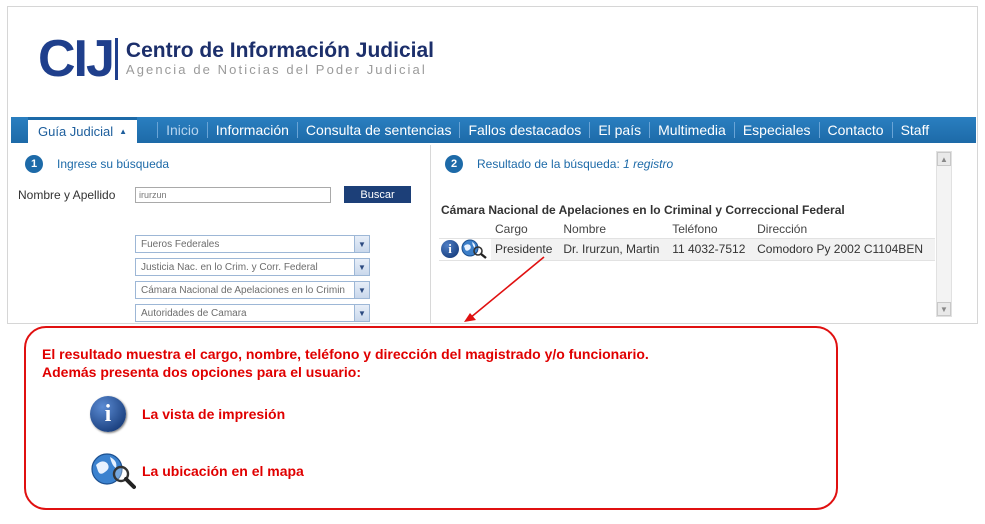 Image resolution: width=985 pixels, height=524 pixels. Describe the element at coordinates (76, 59) in the screenshot. I see `logo-mark: CIJ` at that location.